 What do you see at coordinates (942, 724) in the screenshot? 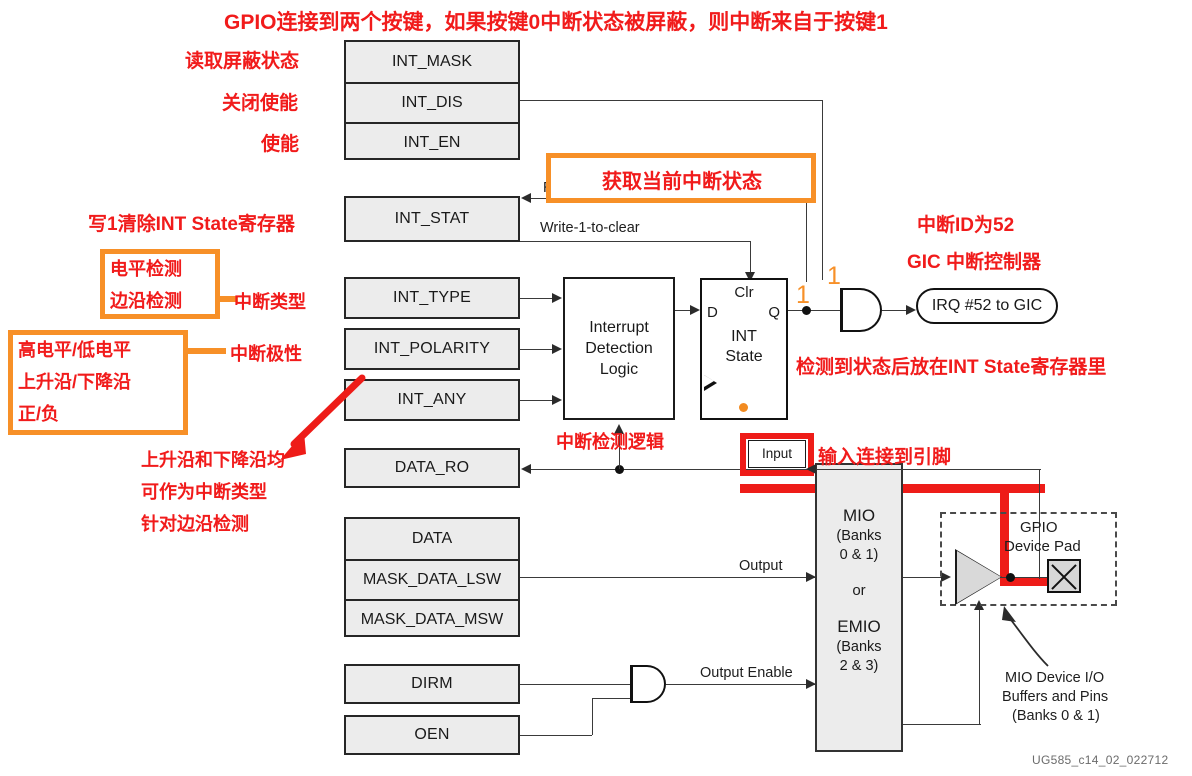
I see `wire-mio-oe-h` at bounding box center [942, 724].